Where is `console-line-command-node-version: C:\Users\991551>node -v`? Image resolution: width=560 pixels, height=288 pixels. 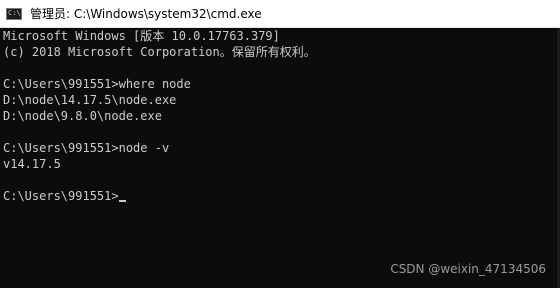 console-line-command-node-version: C:\Users\991551>node -v is located at coordinates (86, 148).